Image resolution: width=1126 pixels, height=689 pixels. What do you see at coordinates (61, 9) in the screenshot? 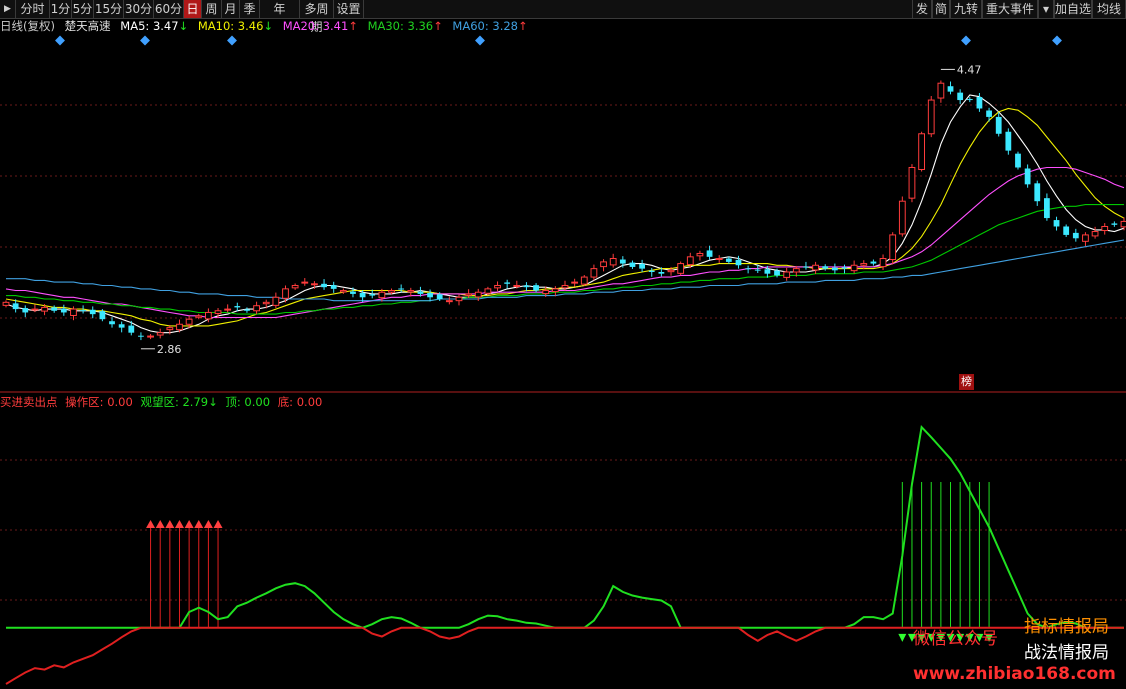
I see `period-tab-1: 1分` at bounding box center [61, 9].